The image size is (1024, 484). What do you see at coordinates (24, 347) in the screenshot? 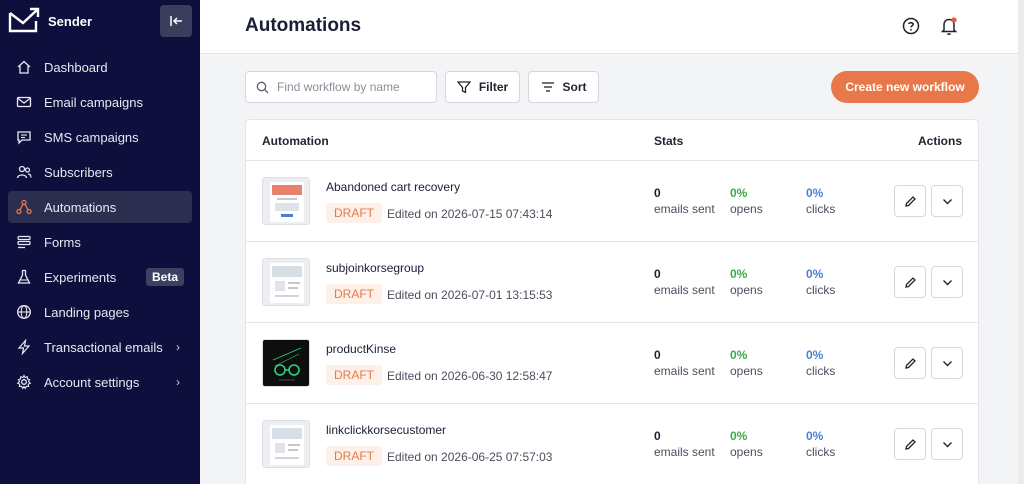
I see `lightning-icon` at bounding box center [24, 347].